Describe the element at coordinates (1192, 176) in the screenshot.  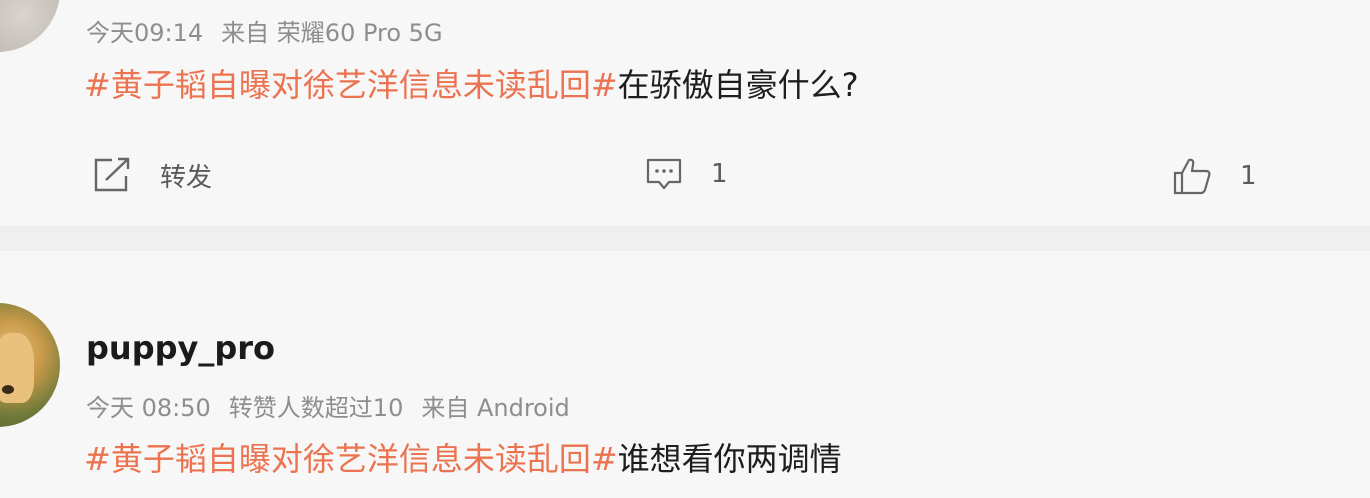
I see `thumbs-up-icon` at that location.